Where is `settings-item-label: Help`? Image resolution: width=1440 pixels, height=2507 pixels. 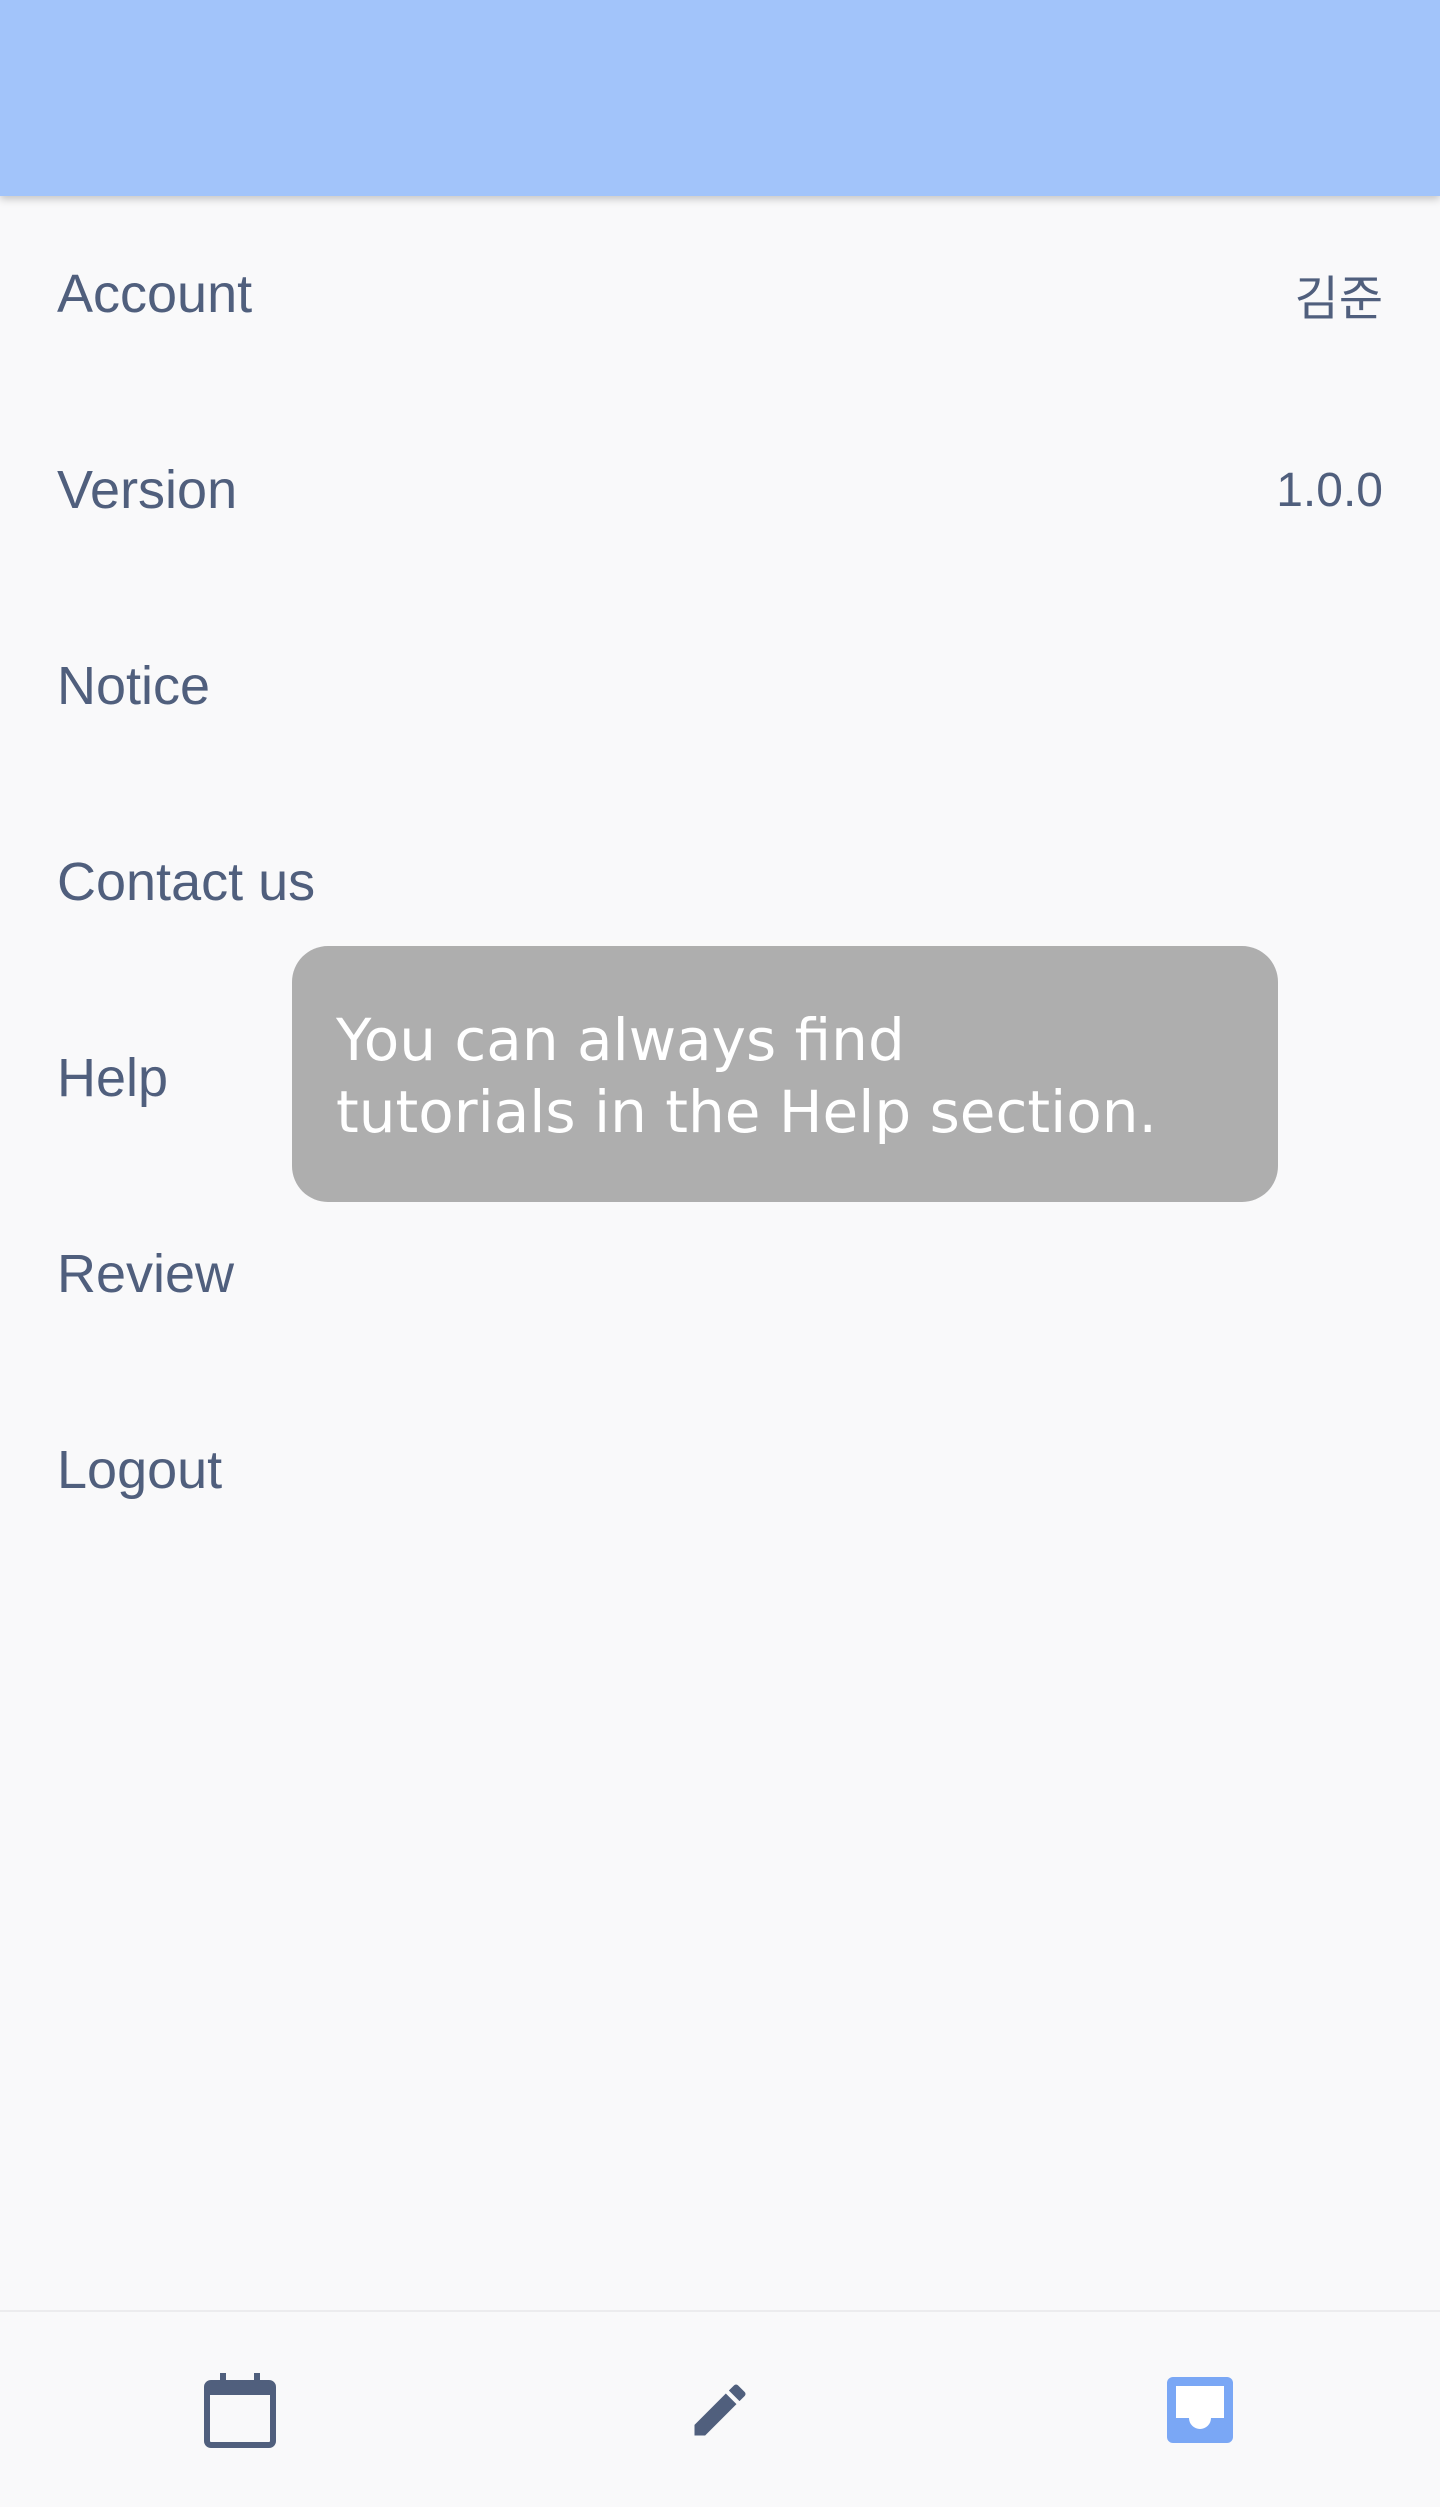 settings-item-label: Help is located at coordinates (113, 1078).